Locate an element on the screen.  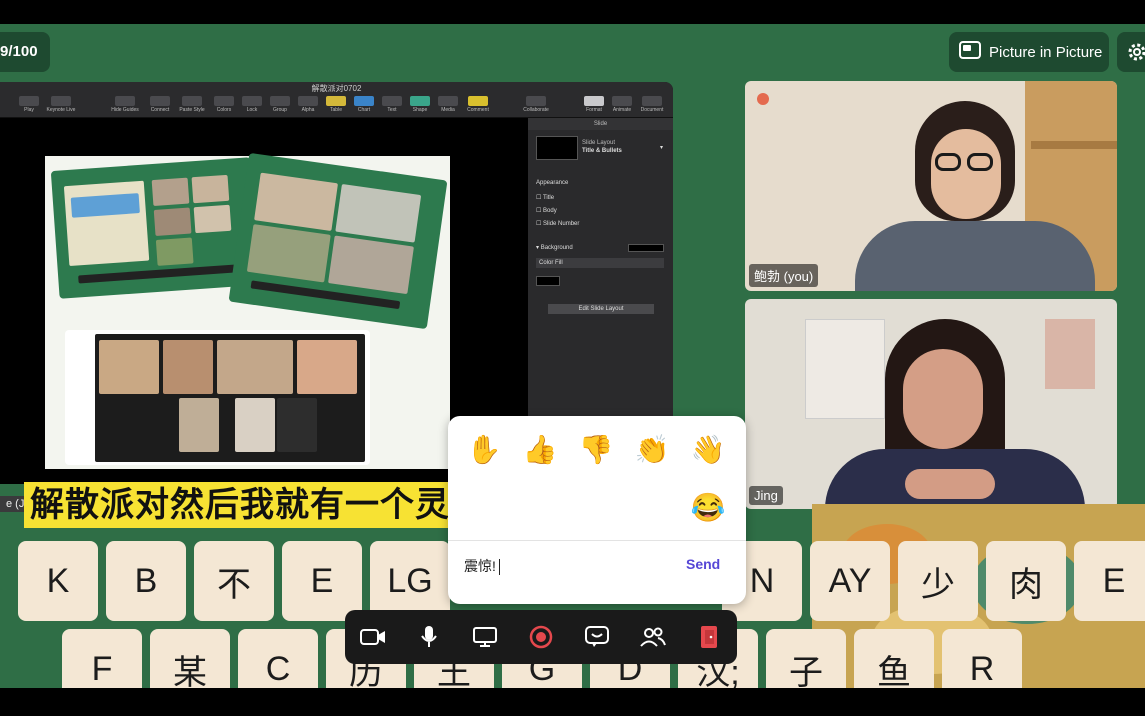
fill-color-well is located at coordinates (548, 281).